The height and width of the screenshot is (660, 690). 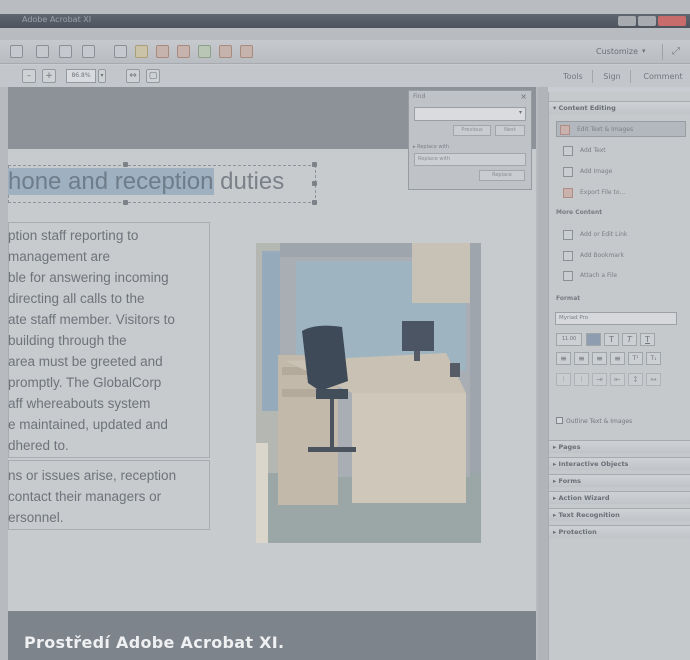 What do you see at coordinates (88, 424) in the screenshot?
I see `paragraph-line: e maintained, updated and` at bounding box center [88, 424].